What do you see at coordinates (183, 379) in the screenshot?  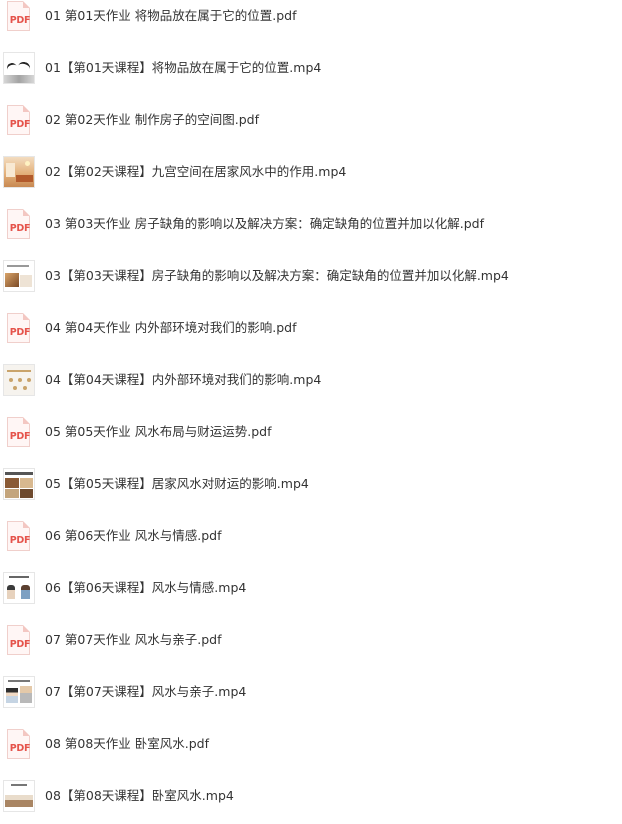 I see `file-name: 04【第04天课程】内外部环境对我们的影响.mp4` at bounding box center [183, 379].